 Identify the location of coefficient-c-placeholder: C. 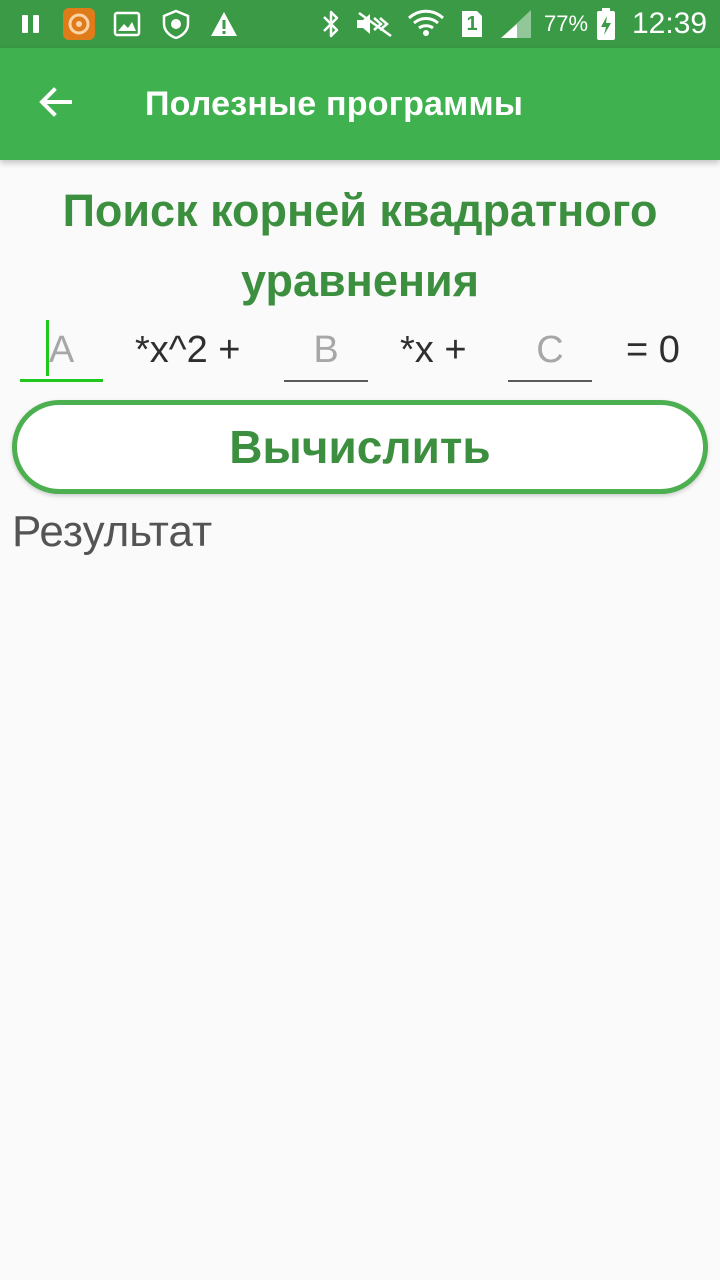
(550, 350).